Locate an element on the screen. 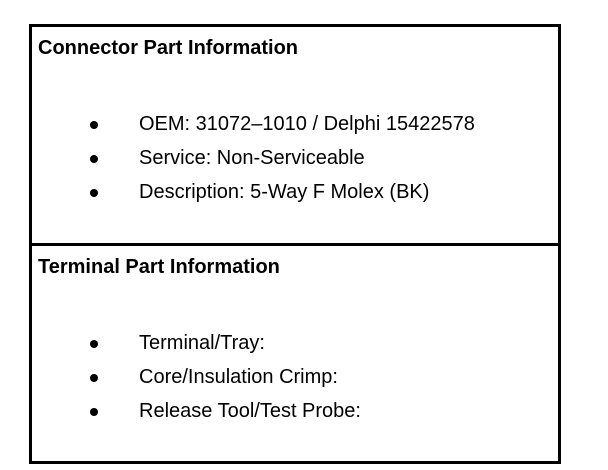  connector-section-title: Connector Part Information is located at coordinates (168, 48).